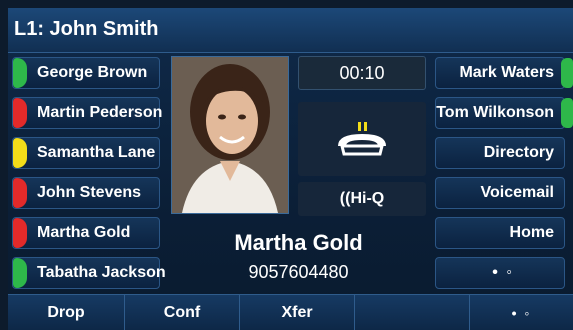 This screenshot has height=330, width=573. Describe the element at coordinates (66, 312) in the screenshot. I see `softkey-drop: Drop` at that location.